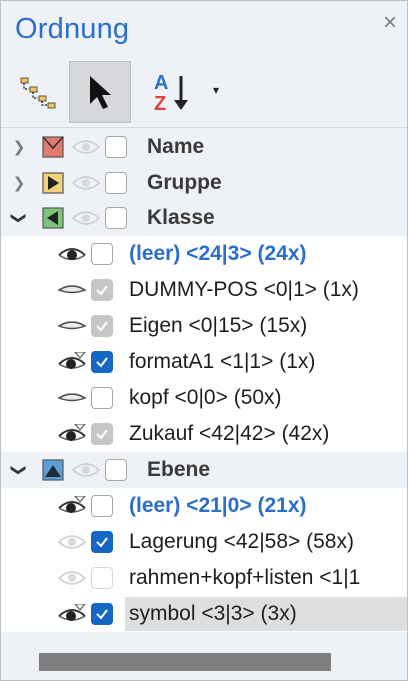  Describe the element at coordinates (53, 218) in the screenshot. I see `class-arrow-icon` at that location.